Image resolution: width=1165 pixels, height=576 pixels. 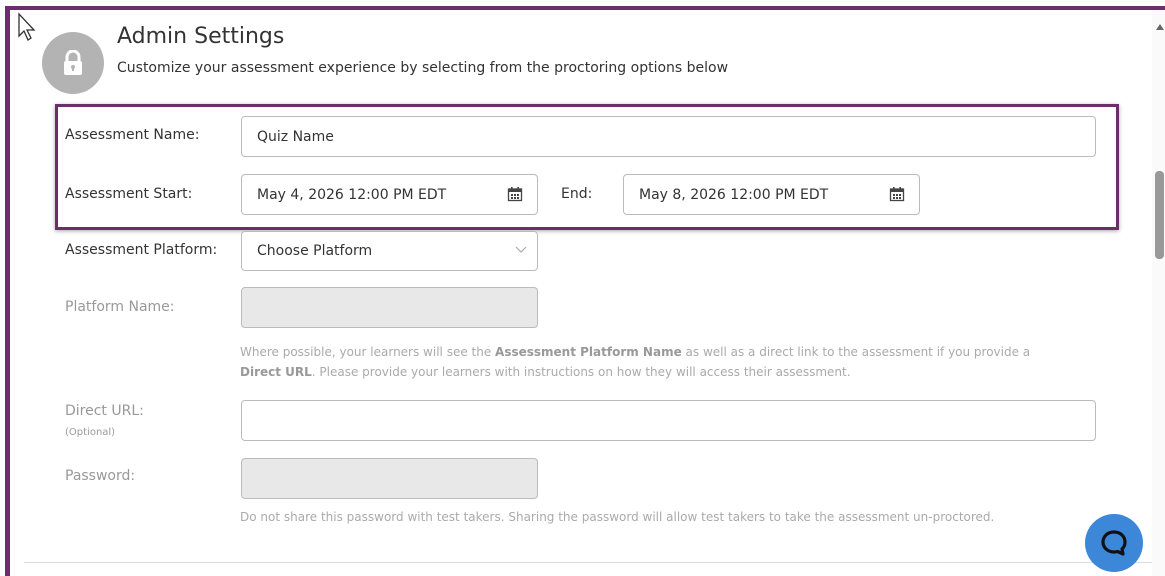 I want to click on chat-button, so click(x=1114, y=543).